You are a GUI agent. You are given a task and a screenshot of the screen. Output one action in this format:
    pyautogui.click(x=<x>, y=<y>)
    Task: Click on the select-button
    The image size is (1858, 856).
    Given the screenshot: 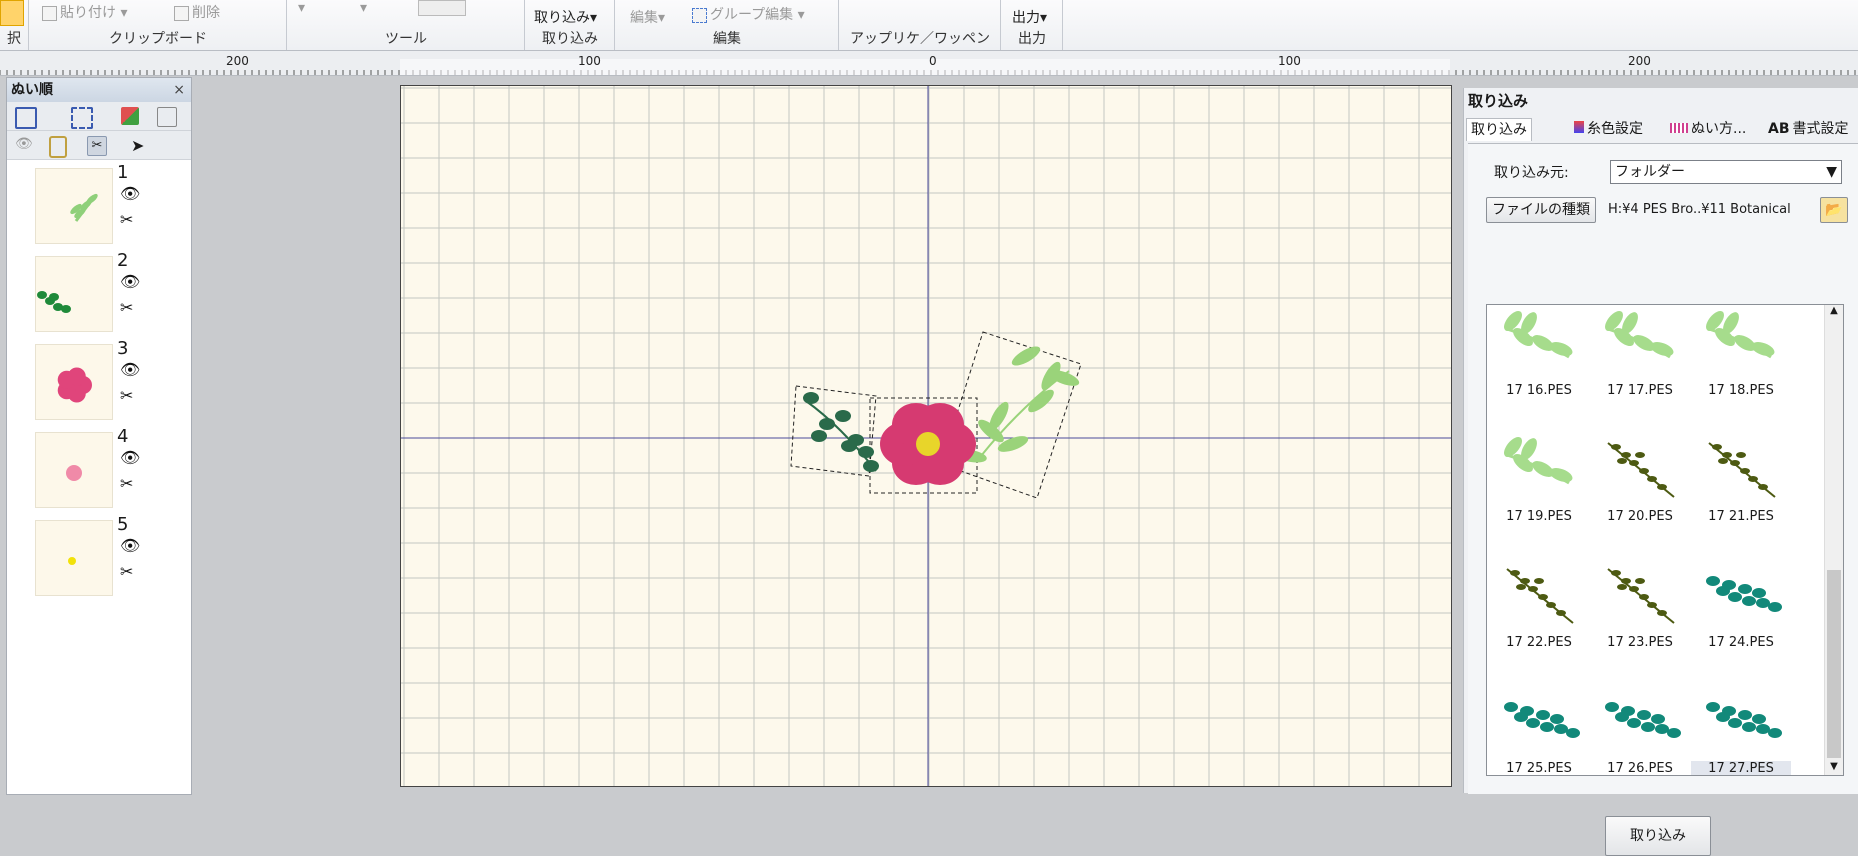 What is the action you would take?
    pyautogui.click(x=12, y=13)
    